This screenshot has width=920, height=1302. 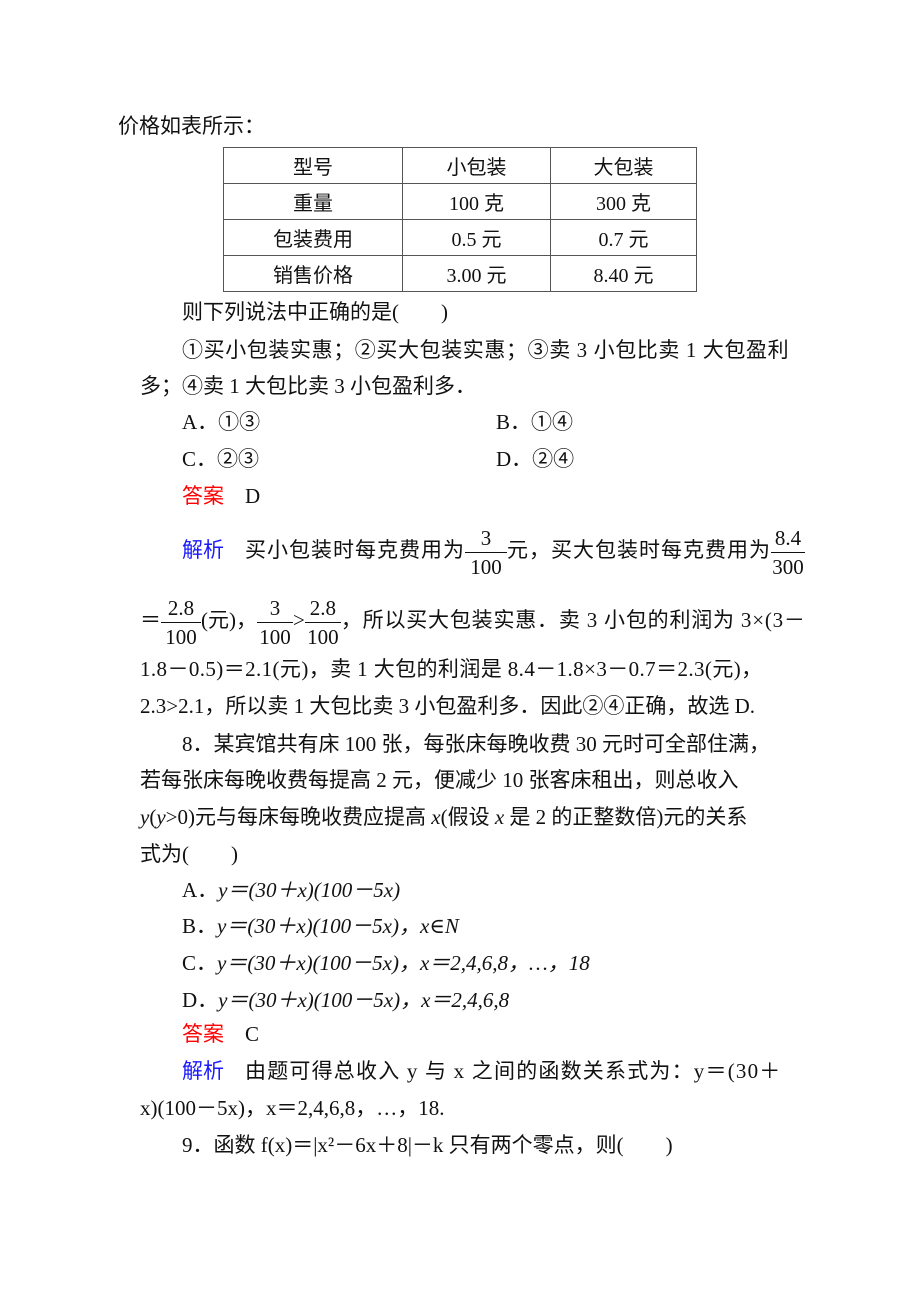 I want to click on q7-option-d: D．②④, so click(x=535, y=459).